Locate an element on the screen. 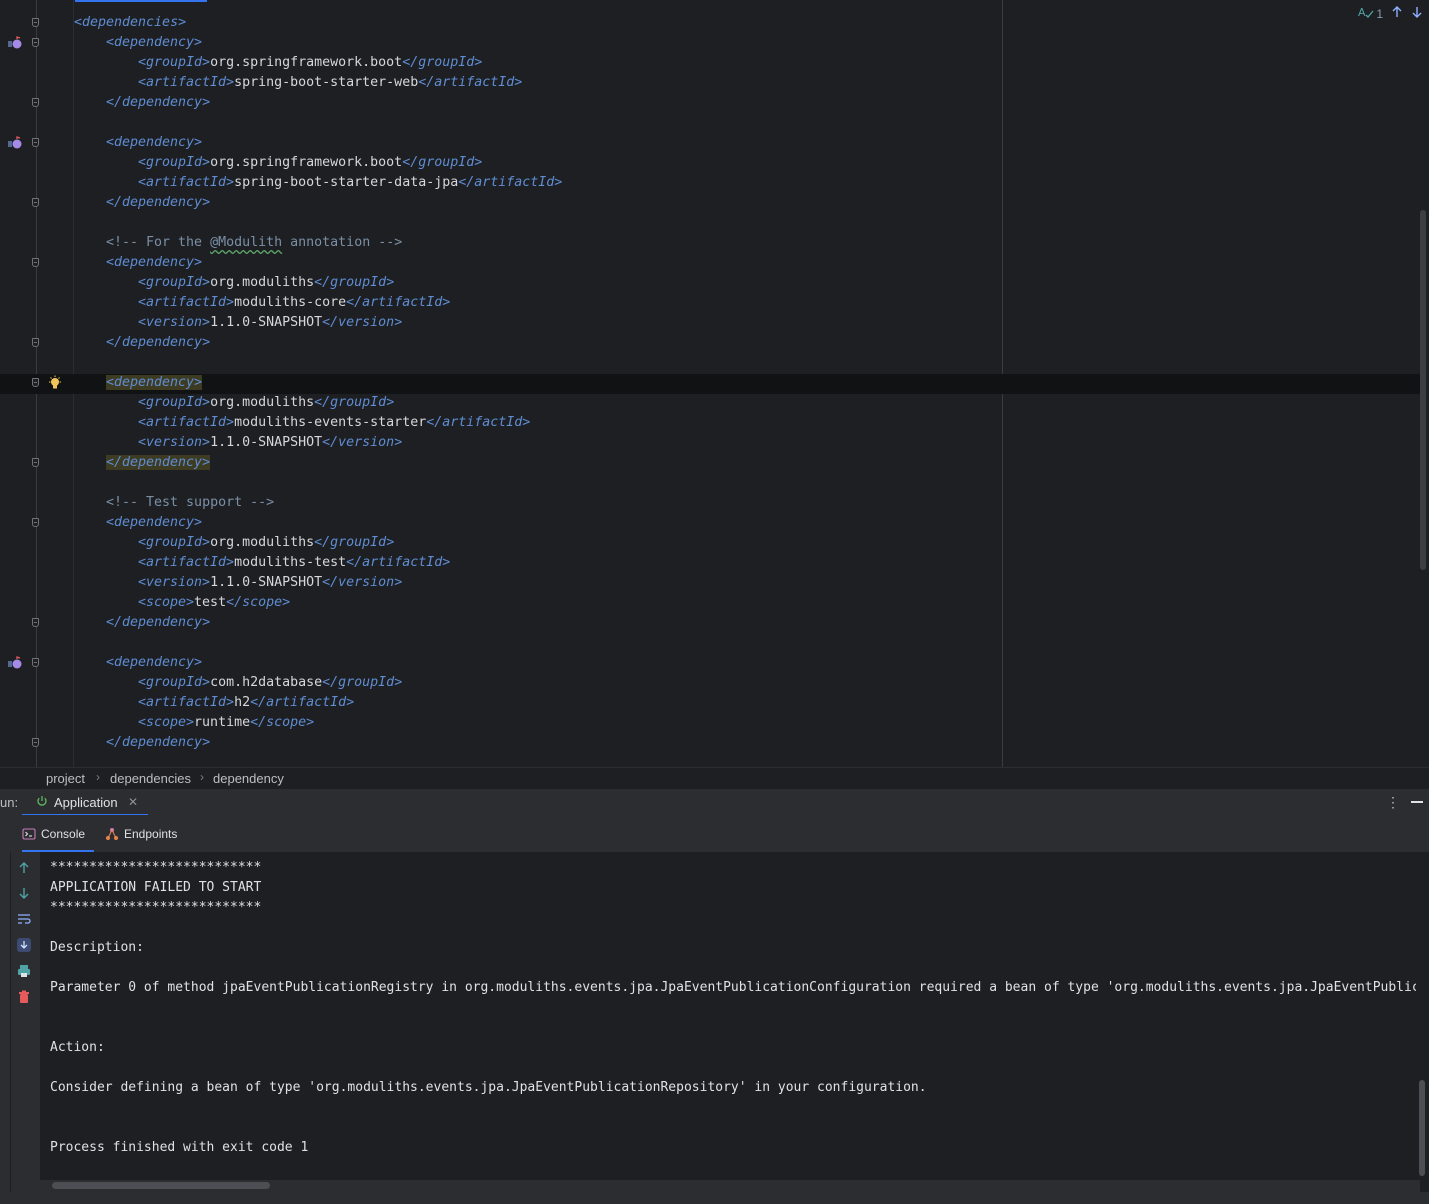 The image size is (1429, 1204). code-token: </artifactId> is located at coordinates (302, 702).